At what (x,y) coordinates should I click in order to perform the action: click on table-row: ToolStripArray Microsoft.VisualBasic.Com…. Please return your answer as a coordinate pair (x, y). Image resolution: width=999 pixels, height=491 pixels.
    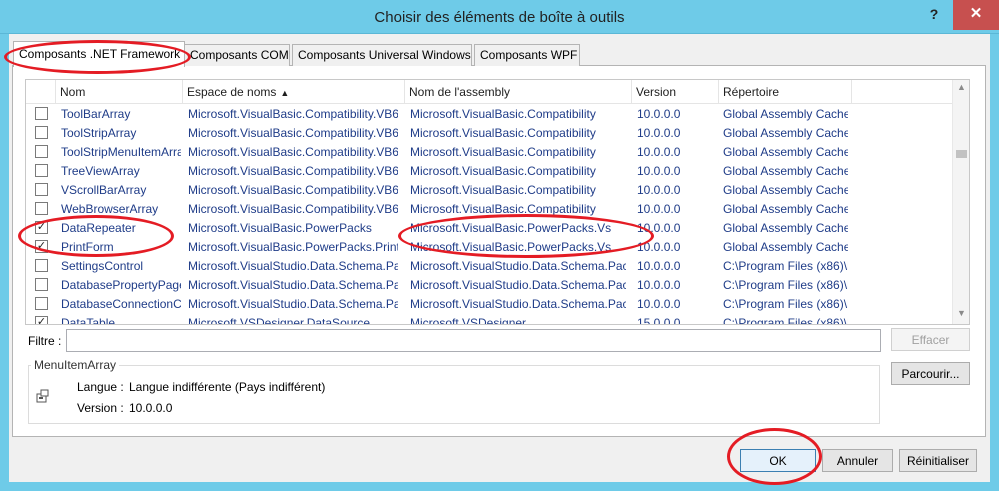
    Looking at the image, I should click on (489, 132).